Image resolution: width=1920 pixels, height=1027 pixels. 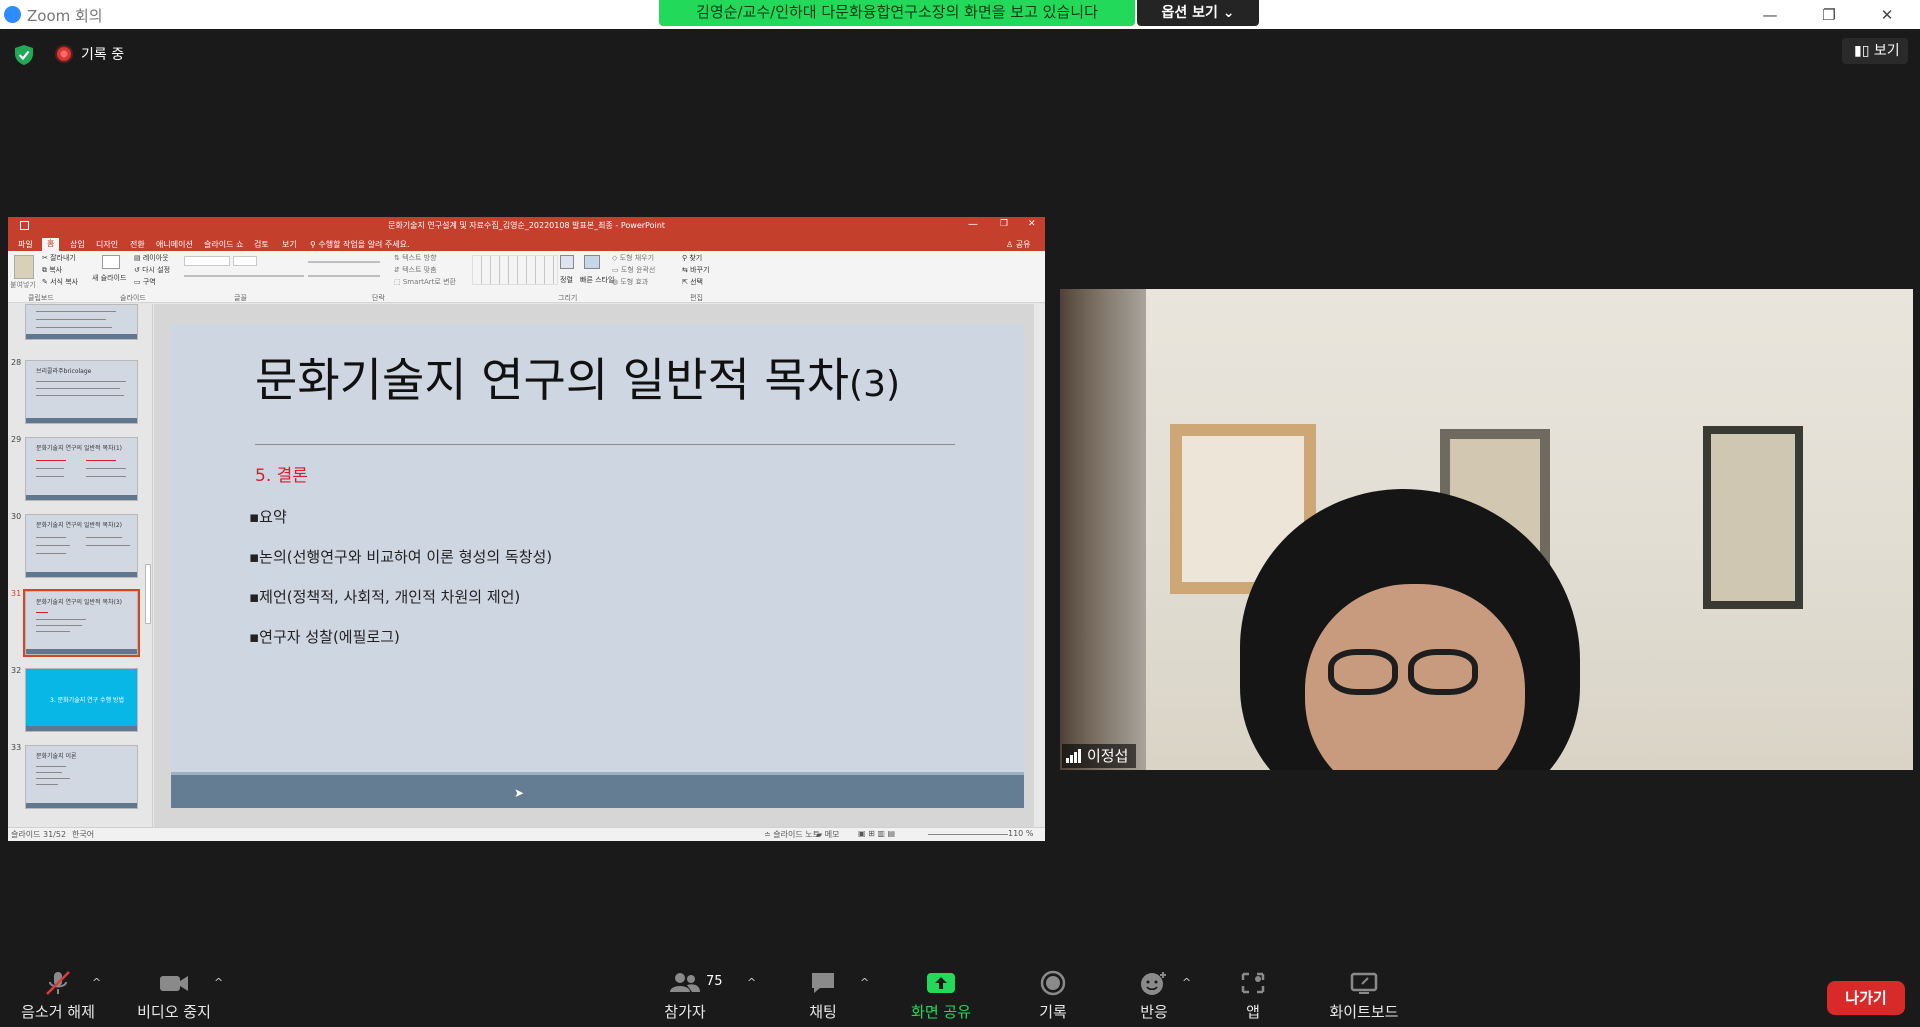 What do you see at coordinates (1039, 565) in the screenshot?
I see `slide-vertical-scrollbar` at bounding box center [1039, 565].